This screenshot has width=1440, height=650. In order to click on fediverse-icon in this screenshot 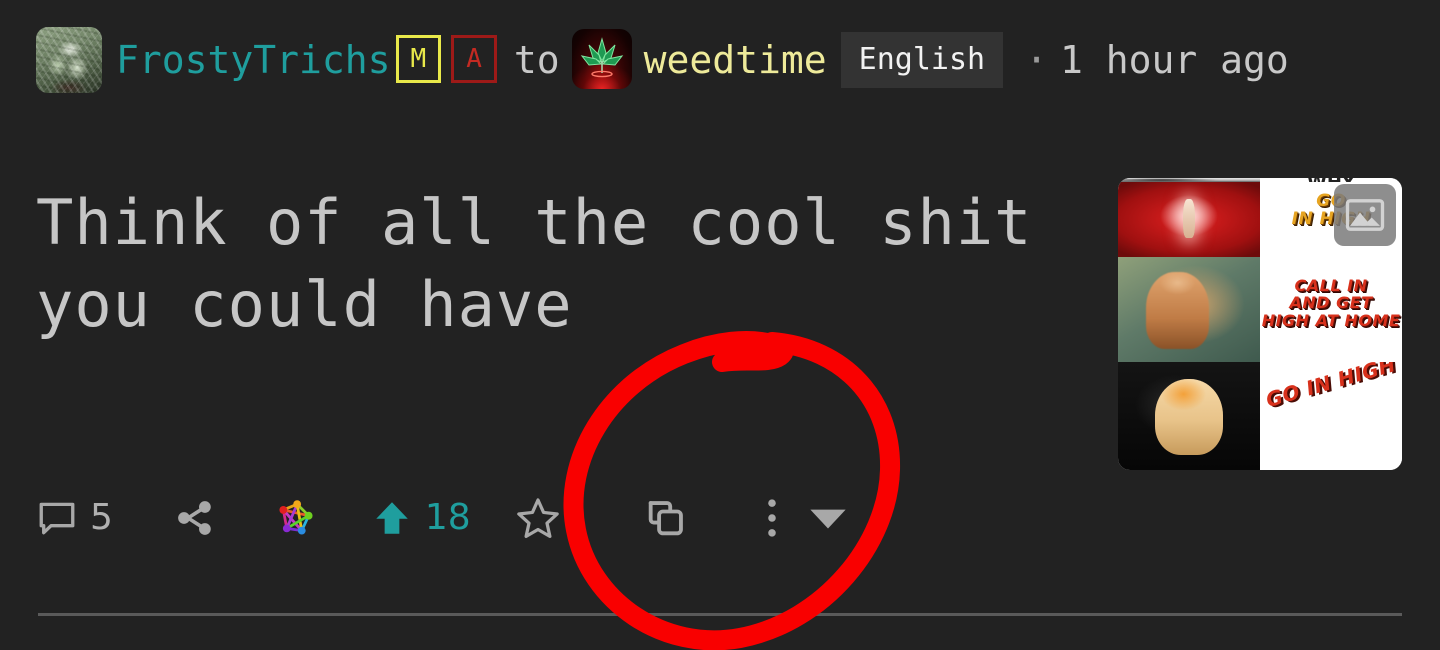, I will do `click(296, 517)`.